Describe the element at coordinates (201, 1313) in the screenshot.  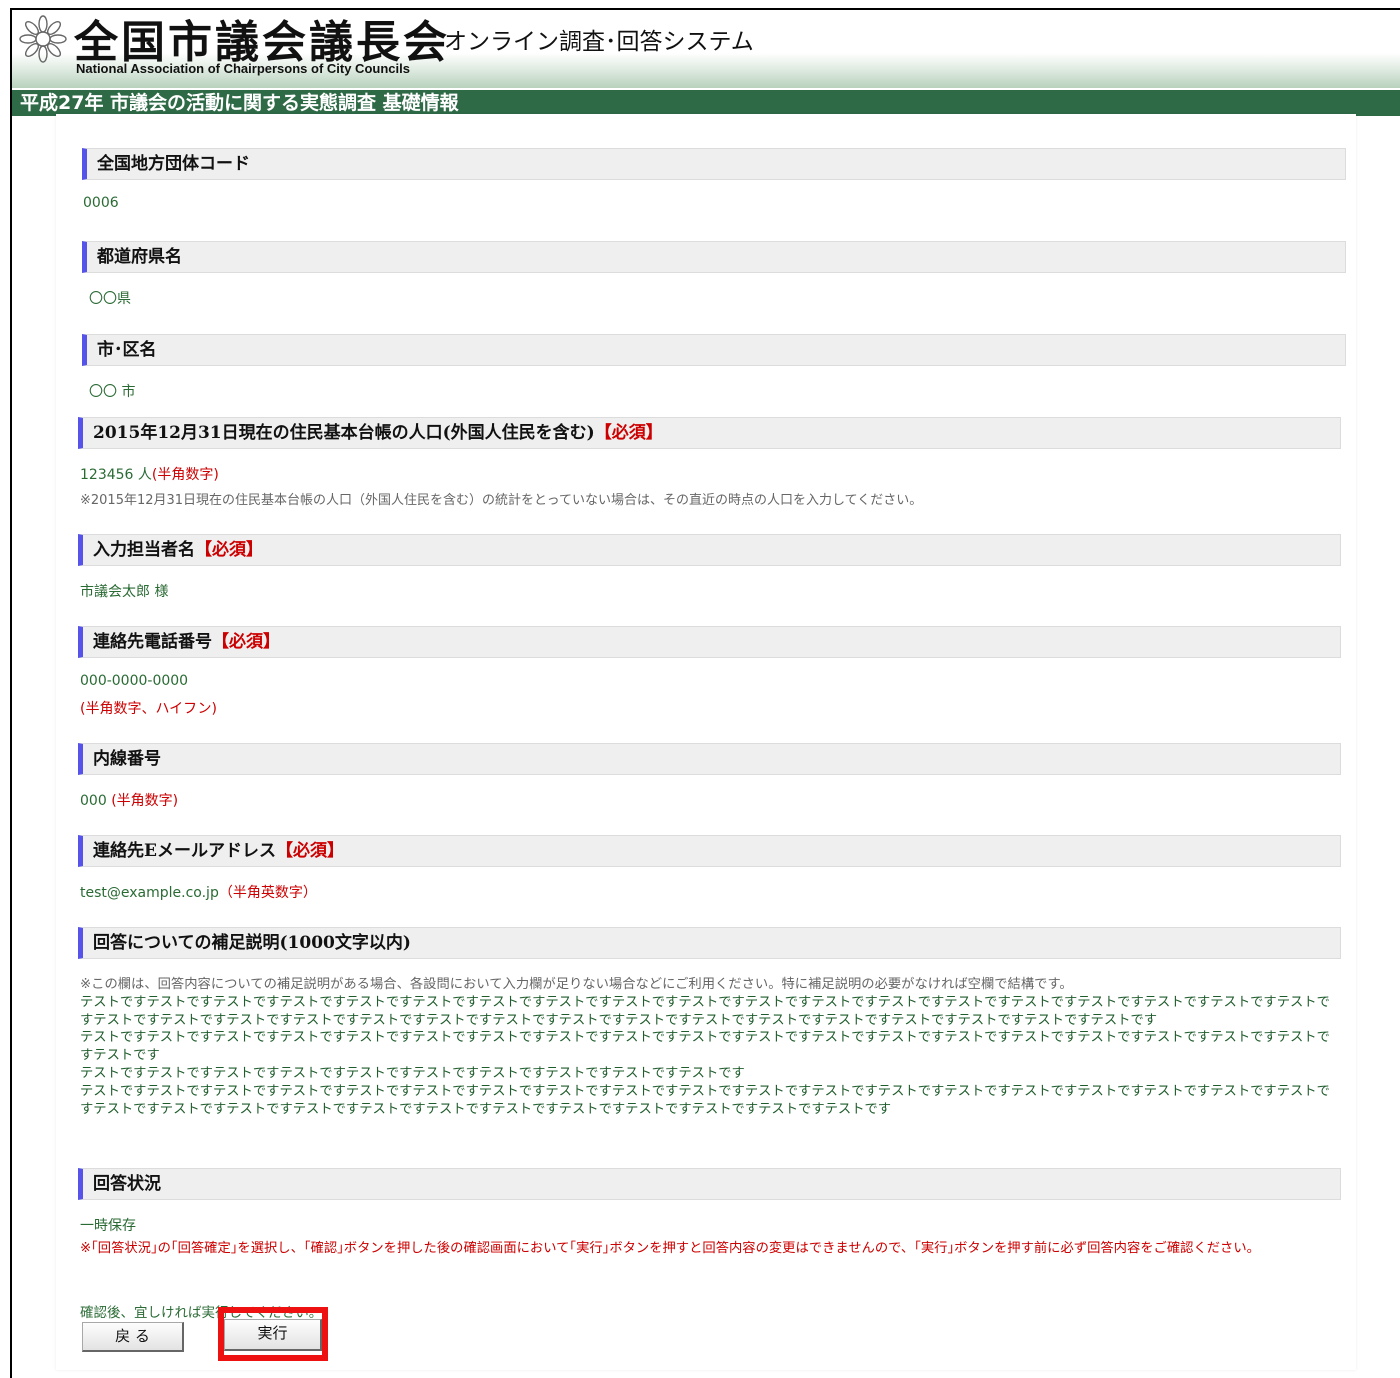
I see `confirm-text: 確認後、宜しければ実行してください。` at that location.